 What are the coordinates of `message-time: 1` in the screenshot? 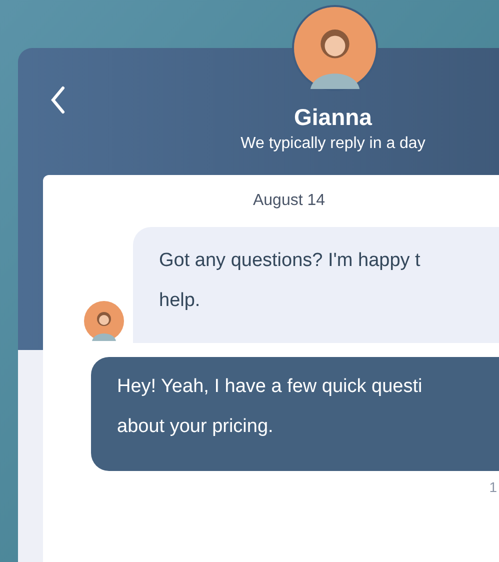 It's located at (493, 487).